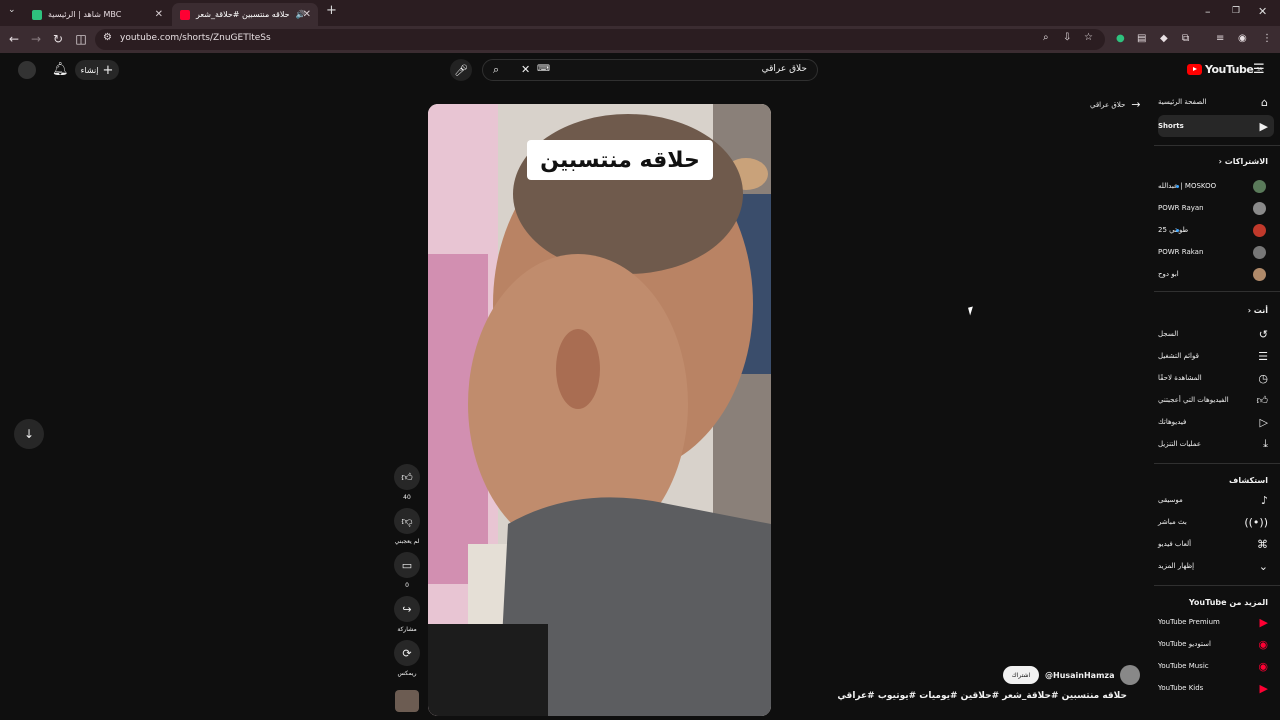 Image resolution: width=1280 pixels, height=720 pixels. What do you see at coordinates (407, 609) in the screenshot?
I see `share-button: ↪` at bounding box center [407, 609].